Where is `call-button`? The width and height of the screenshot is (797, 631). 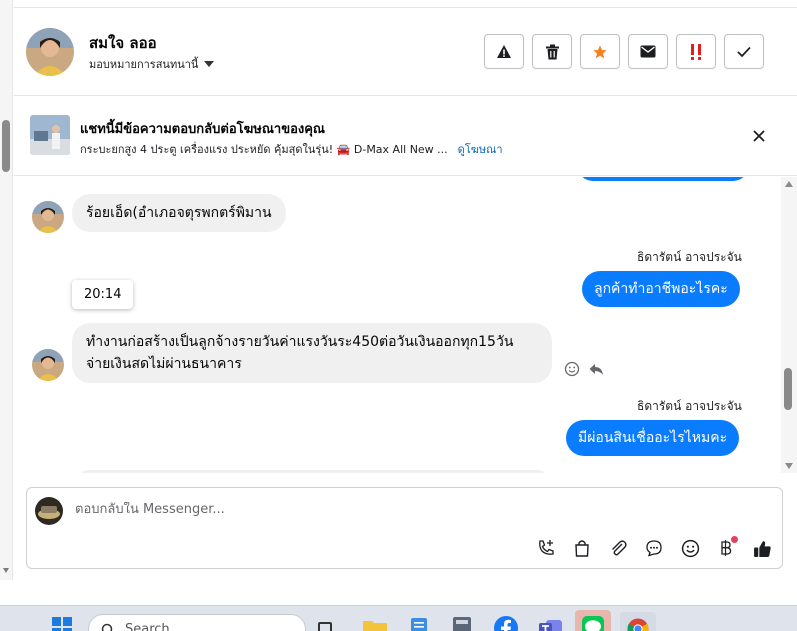
call-button is located at coordinates (546, 548).